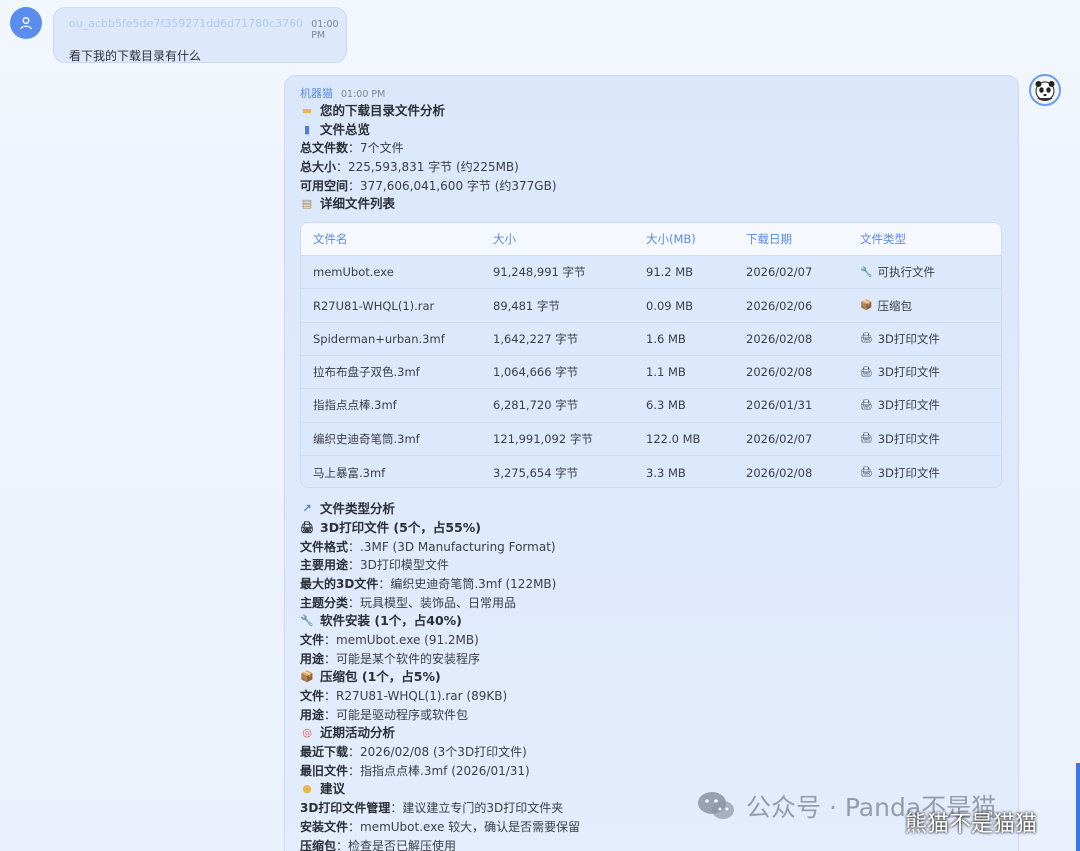  What do you see at coordinates (428, 185) in the screenshot?
I see `overview-item: 可用空间 ：377,606,041,600 字节 (约377GB)` at bounding box center [428, 185].